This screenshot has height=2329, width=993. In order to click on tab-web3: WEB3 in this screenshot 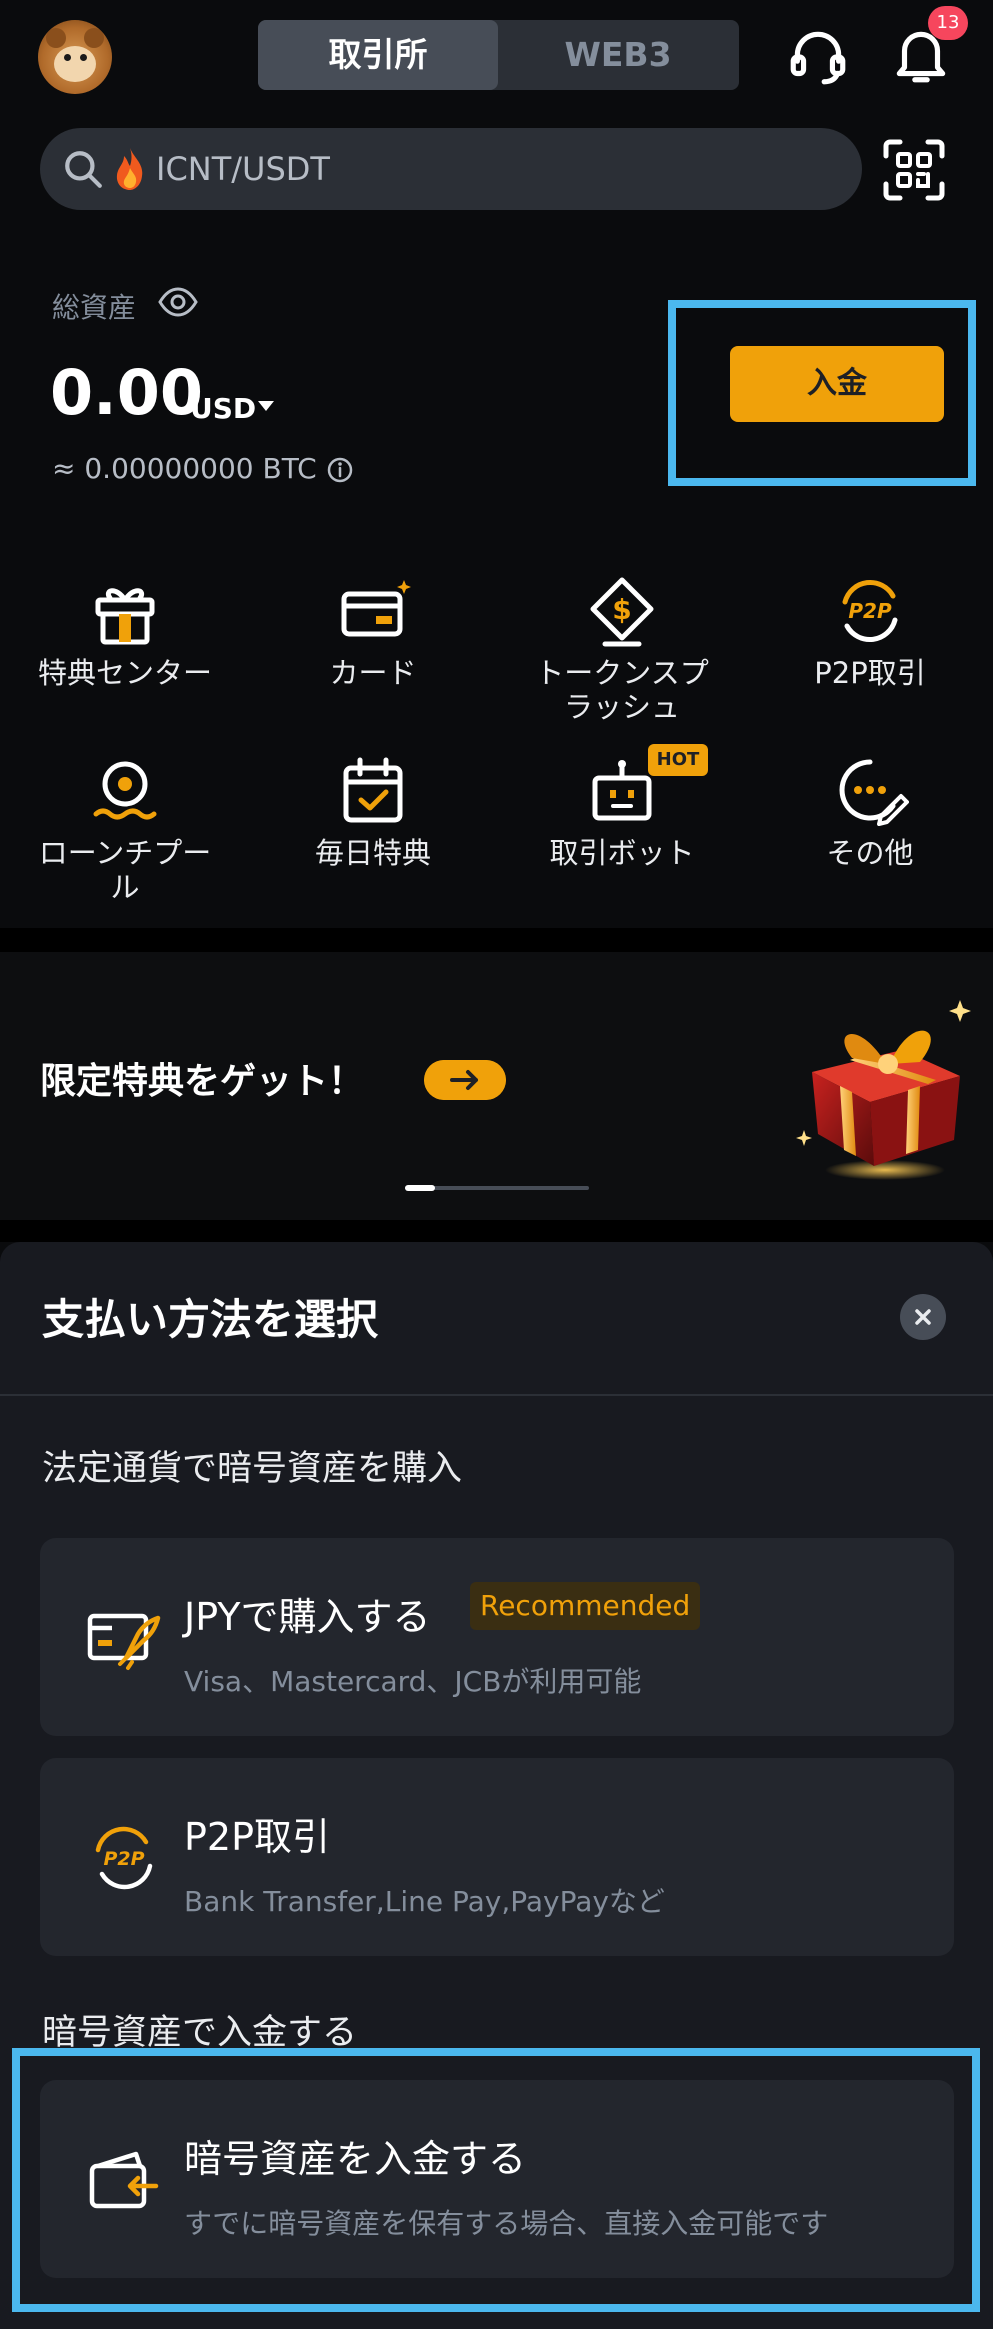, I will do `click(618, 55)`.